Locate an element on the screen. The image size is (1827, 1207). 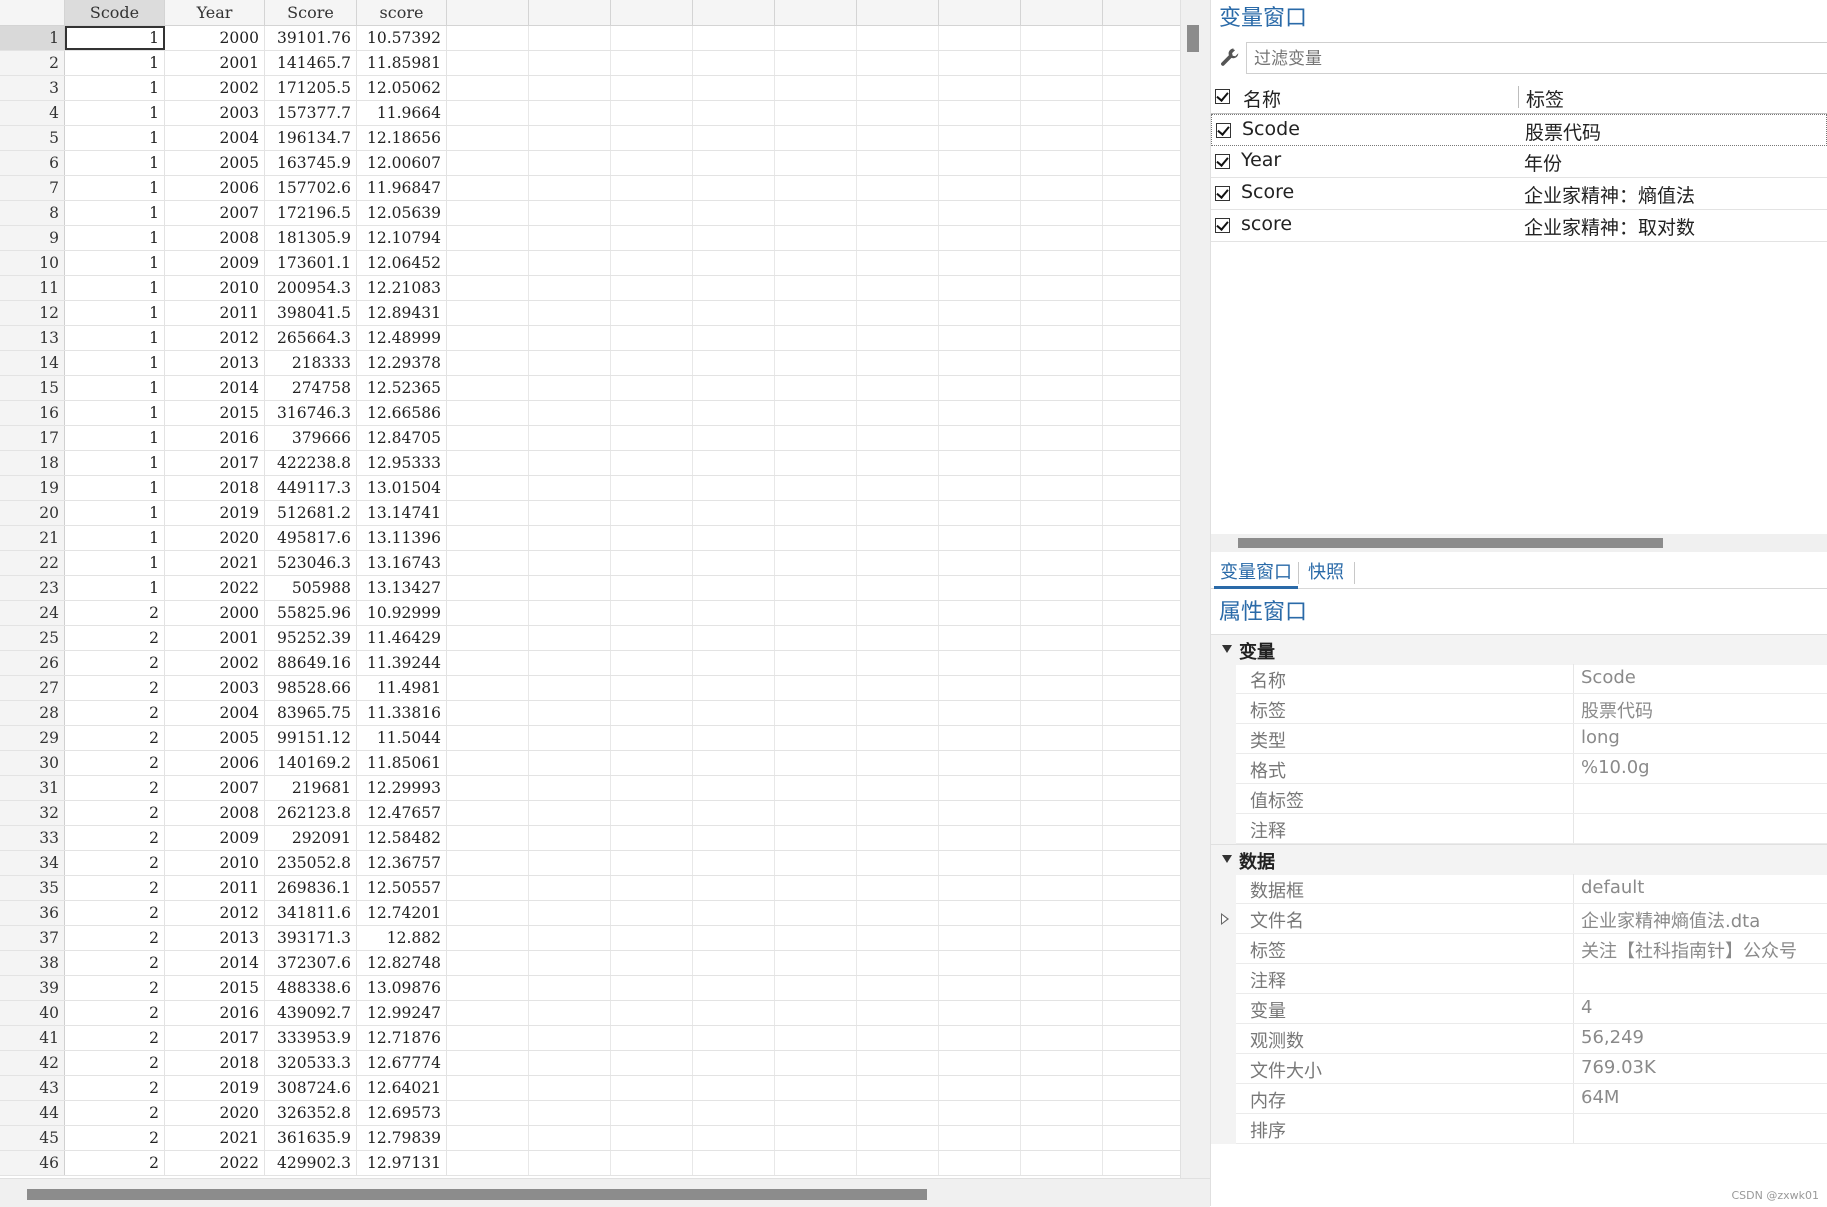
table-row: 8 1 2007 172196.5 12.05639 is located at coordinates (590, 213).